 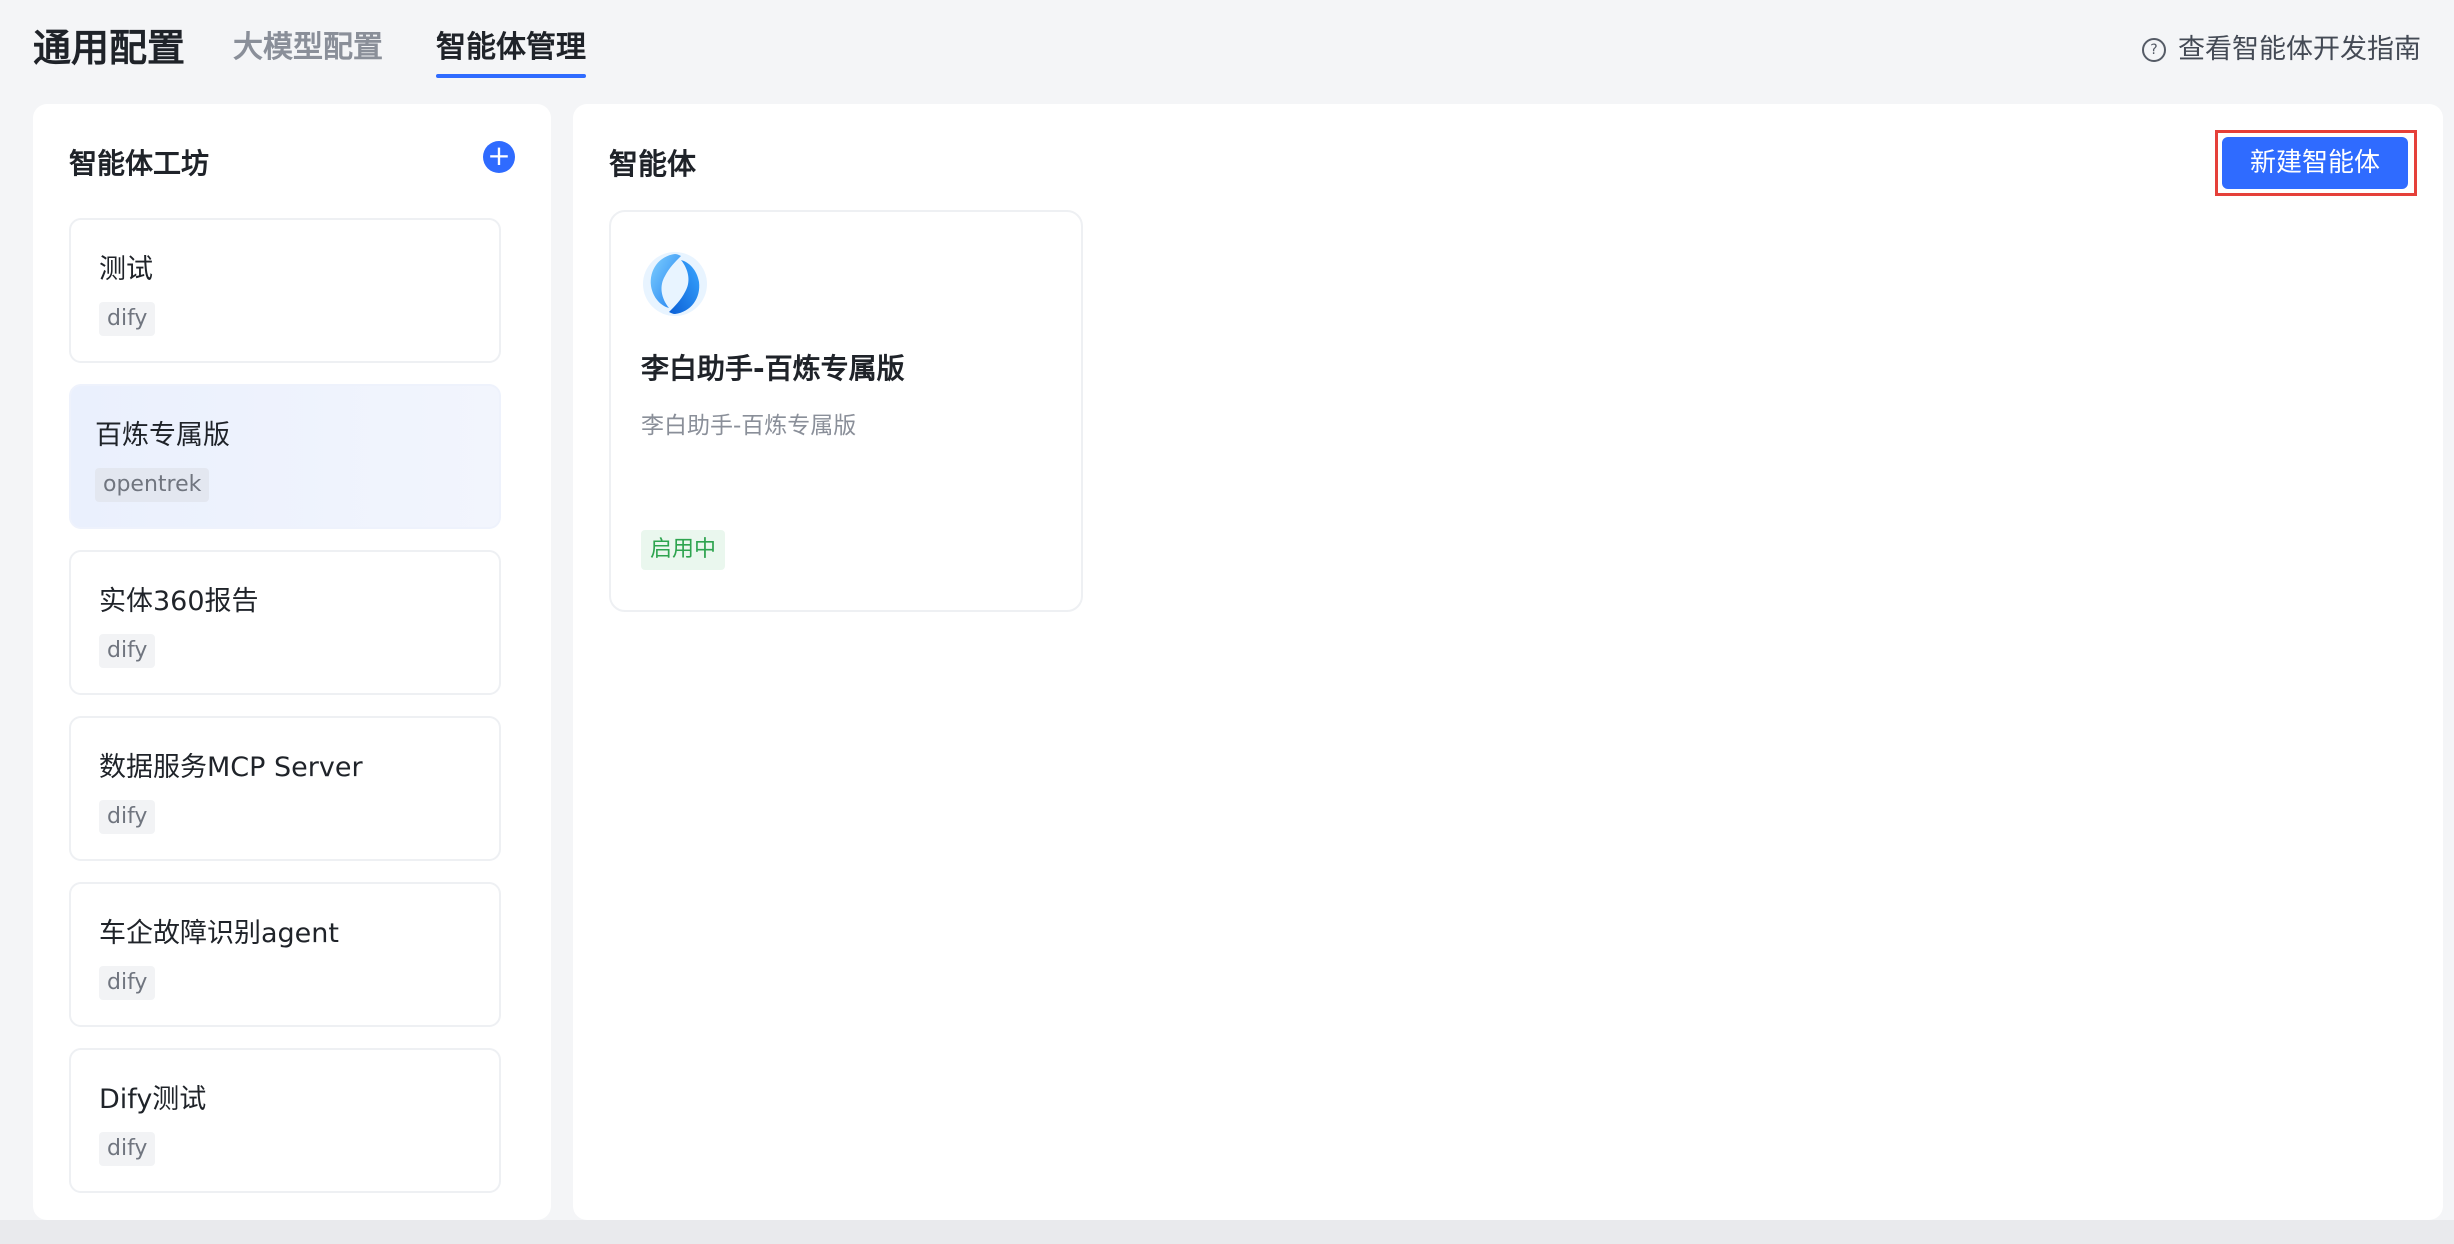 I want to click on workshop-item: 数据服务MCP Server dify, so click(x=285, y=788).